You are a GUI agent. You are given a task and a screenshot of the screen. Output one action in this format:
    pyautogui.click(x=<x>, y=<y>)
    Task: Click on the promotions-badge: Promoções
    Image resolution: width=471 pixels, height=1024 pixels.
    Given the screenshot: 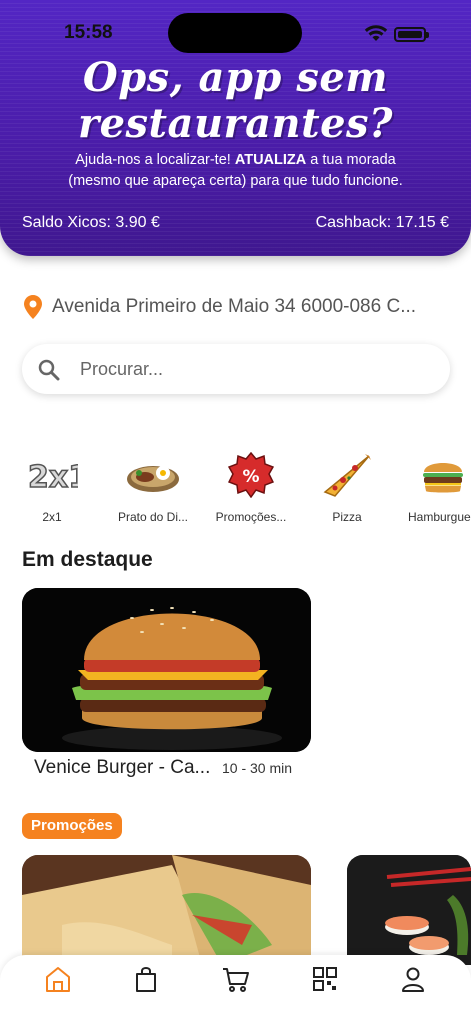 What is the action you would take?
    pyautogui.click(x=72, y=826)
    